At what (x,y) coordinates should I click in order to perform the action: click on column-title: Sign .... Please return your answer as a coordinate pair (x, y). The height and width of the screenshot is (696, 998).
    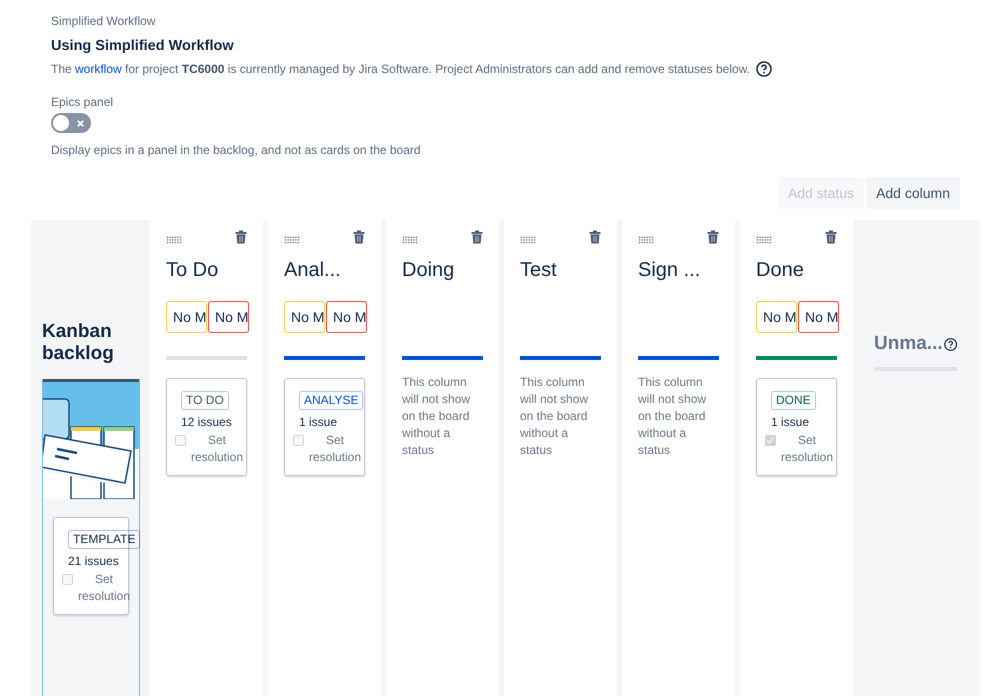
    Looking at the image, I should click on (670, 270).